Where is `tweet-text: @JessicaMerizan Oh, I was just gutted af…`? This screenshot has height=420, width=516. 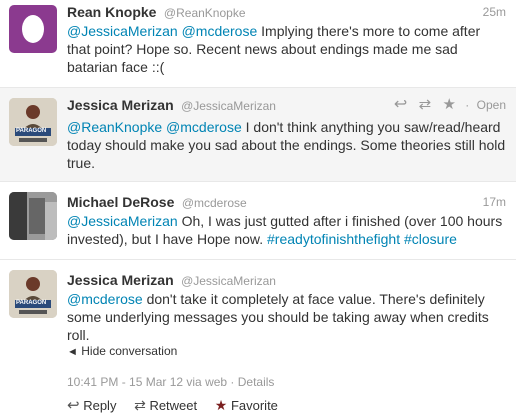 tweet-text: @JessicaMerizan Oh, I was just gutted af… is located at coordinates (287, 230).